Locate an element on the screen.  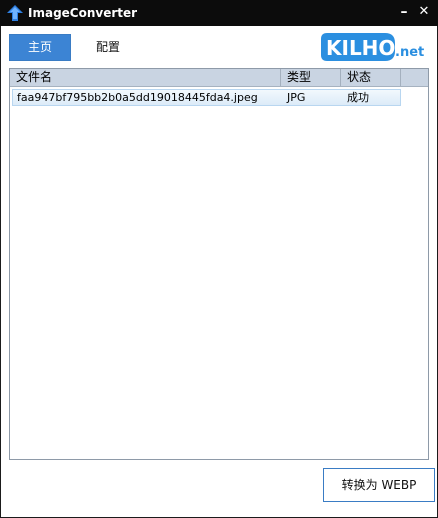
nav-config-button: 配置 is located at coordinates (108, 47).